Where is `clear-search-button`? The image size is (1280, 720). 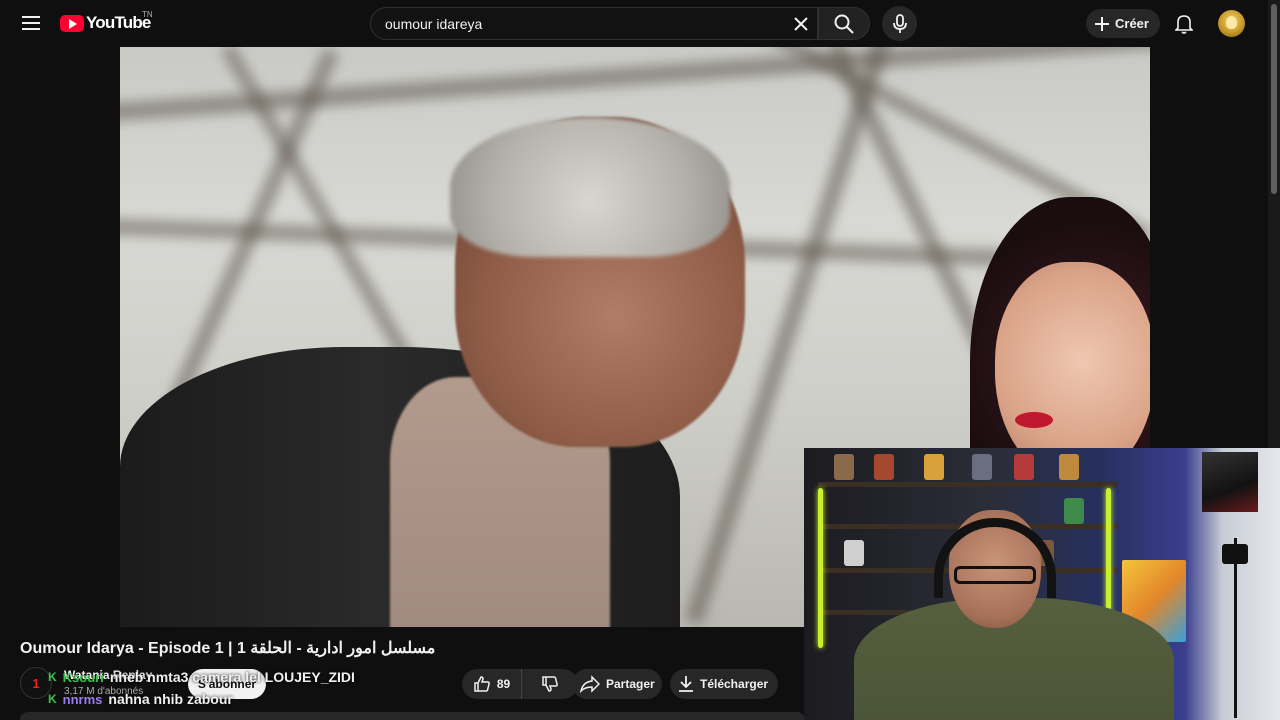
clear-search-button is located at coordinates (801, 24).